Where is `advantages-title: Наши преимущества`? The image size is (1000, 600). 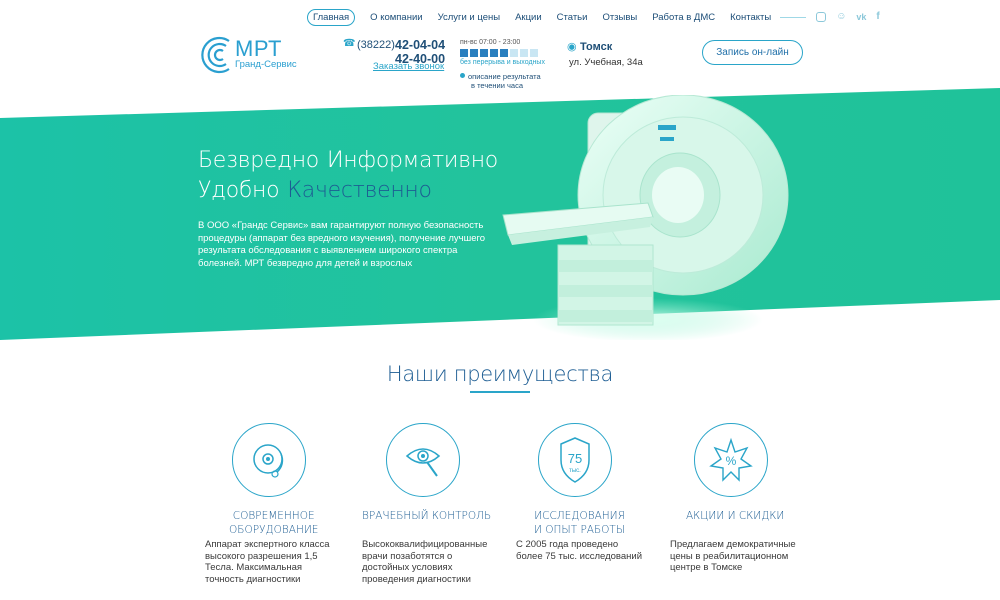 advantages-title: Наши преимущества is located at coordinates (500, 374).